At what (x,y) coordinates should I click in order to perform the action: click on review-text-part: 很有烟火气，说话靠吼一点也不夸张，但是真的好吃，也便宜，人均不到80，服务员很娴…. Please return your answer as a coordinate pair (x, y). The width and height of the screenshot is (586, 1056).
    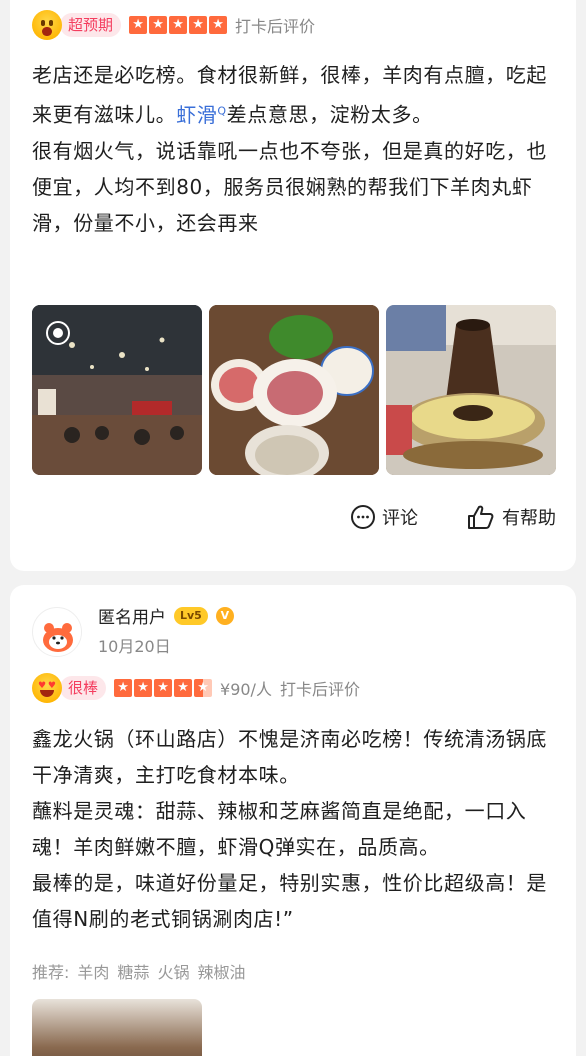
    Looking at the image, I should click on (289, 186).